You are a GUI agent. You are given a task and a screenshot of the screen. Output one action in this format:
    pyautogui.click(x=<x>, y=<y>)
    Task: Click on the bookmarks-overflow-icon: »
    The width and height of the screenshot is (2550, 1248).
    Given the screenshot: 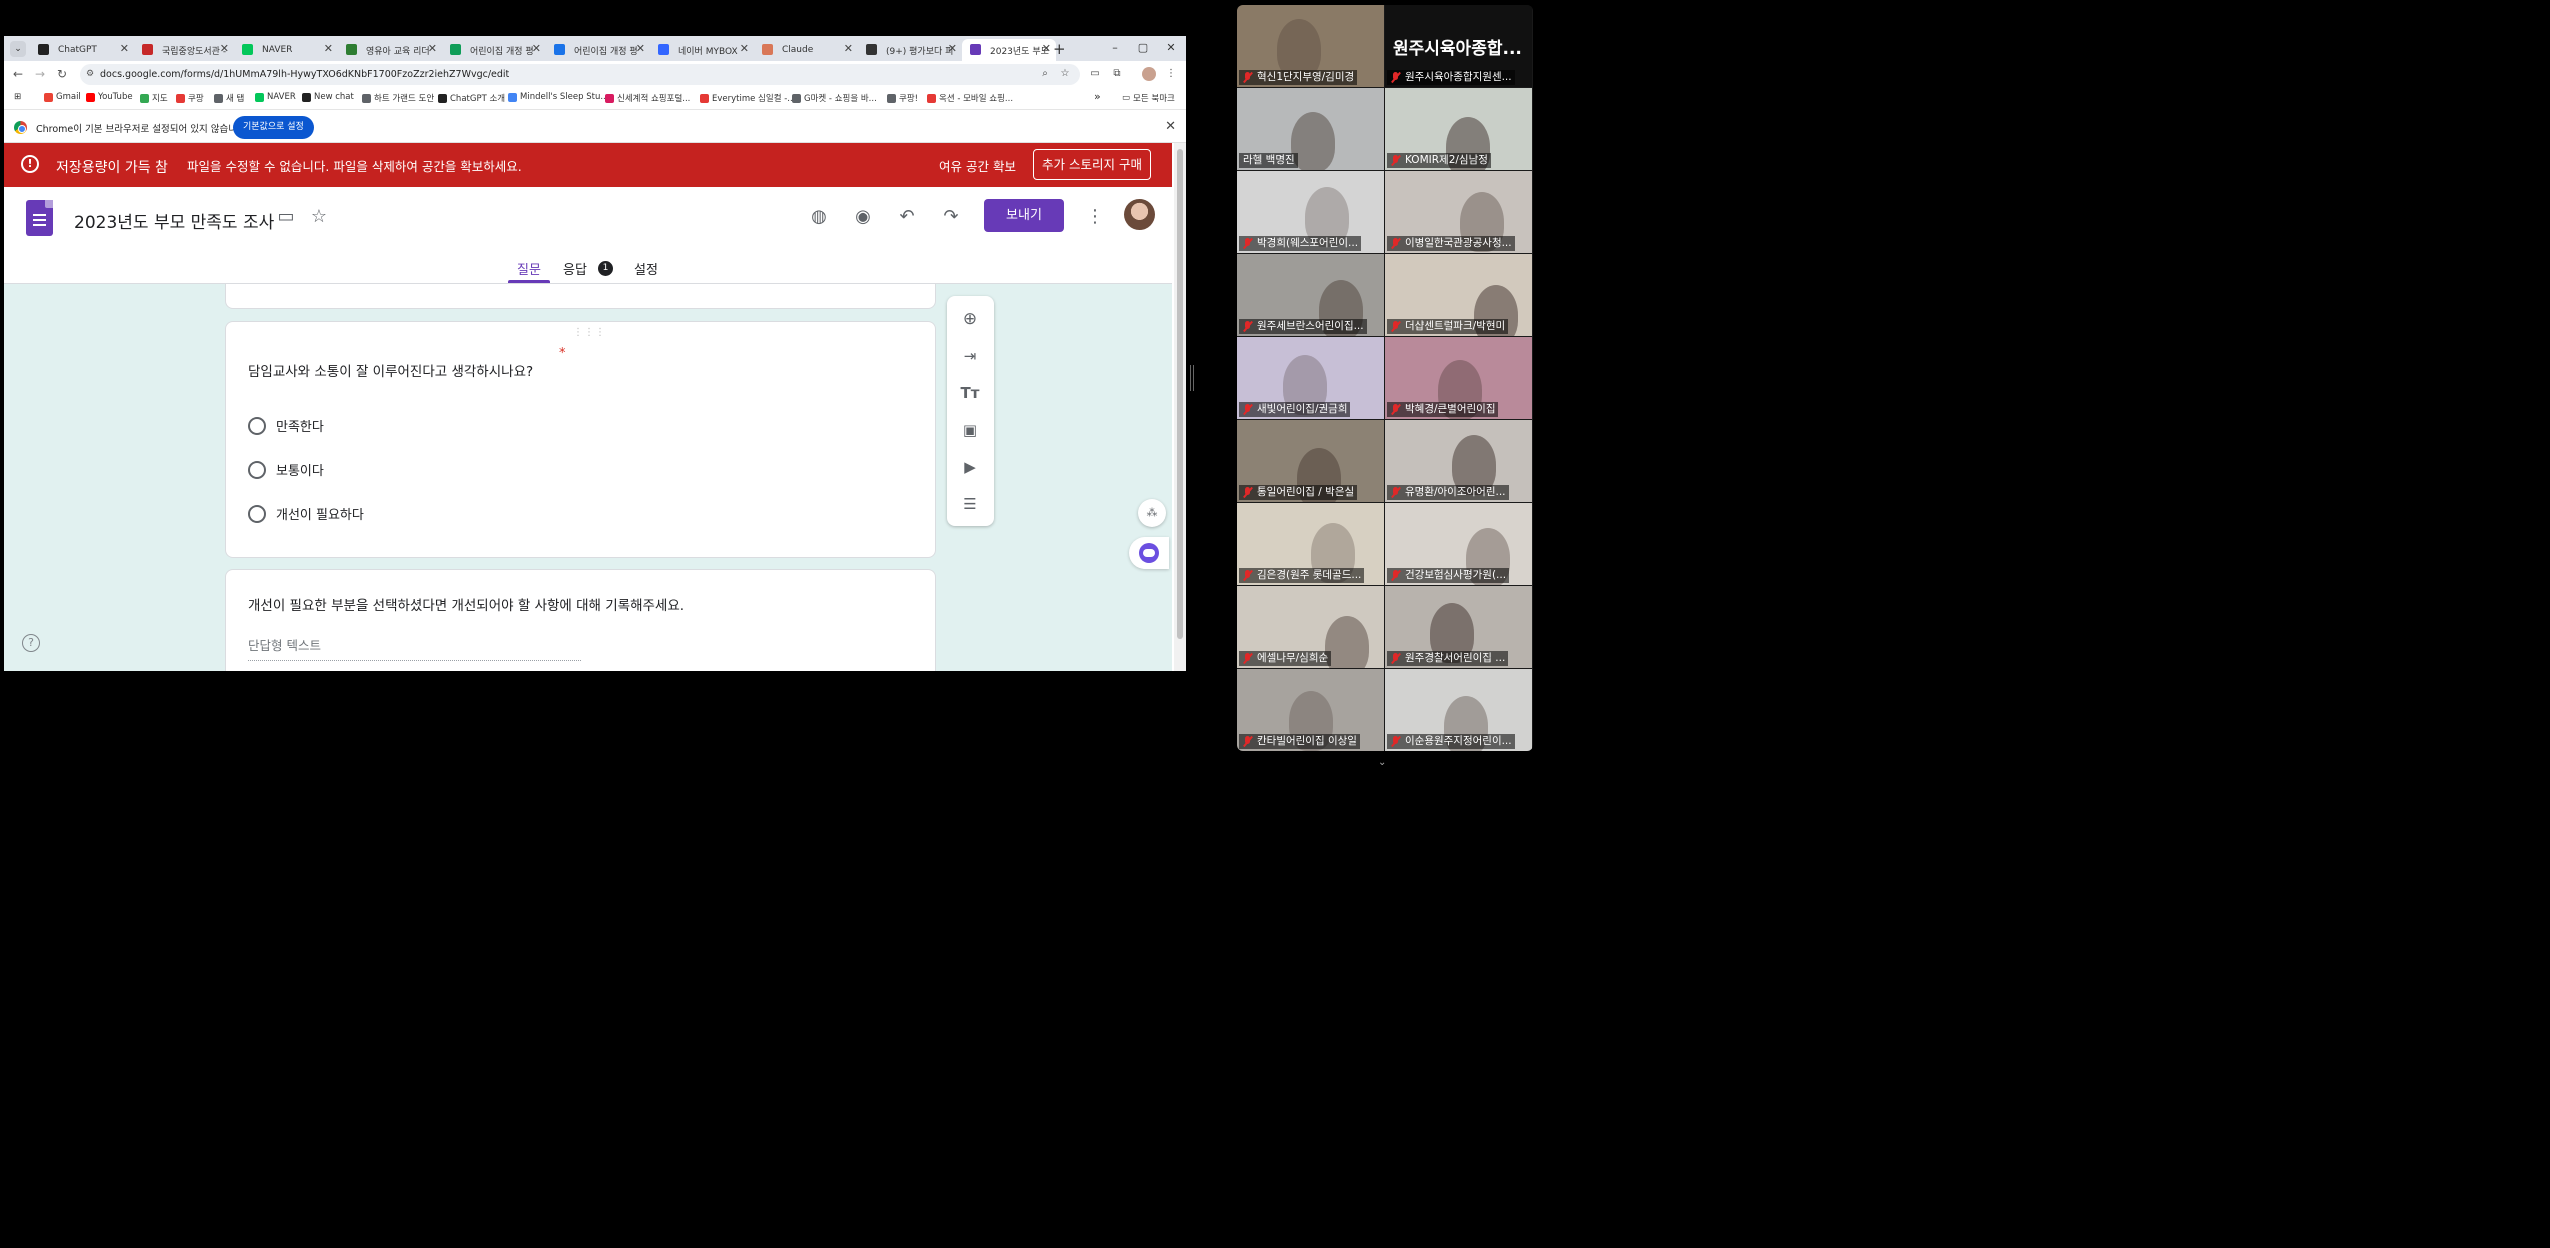 What is the action you would take?
    pyautogui.click(x=1097, y=96)
    